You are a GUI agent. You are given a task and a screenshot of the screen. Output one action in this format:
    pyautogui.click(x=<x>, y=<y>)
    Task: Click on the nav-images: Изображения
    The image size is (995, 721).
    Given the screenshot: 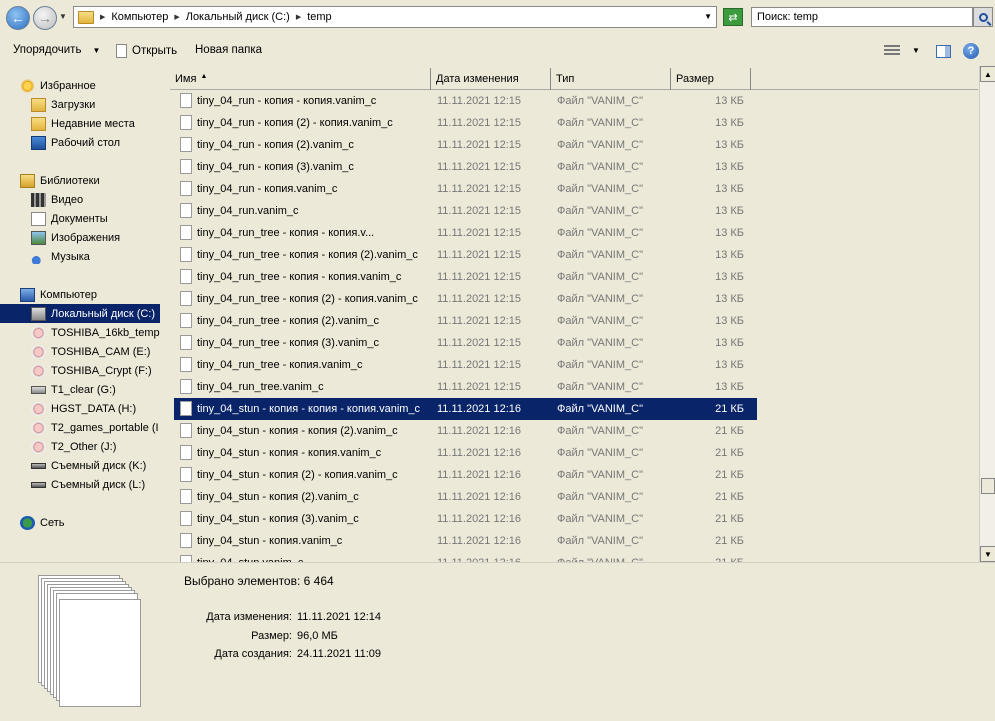 What is the action you would take?
    pyautogui.click(x=80, y=237)
    